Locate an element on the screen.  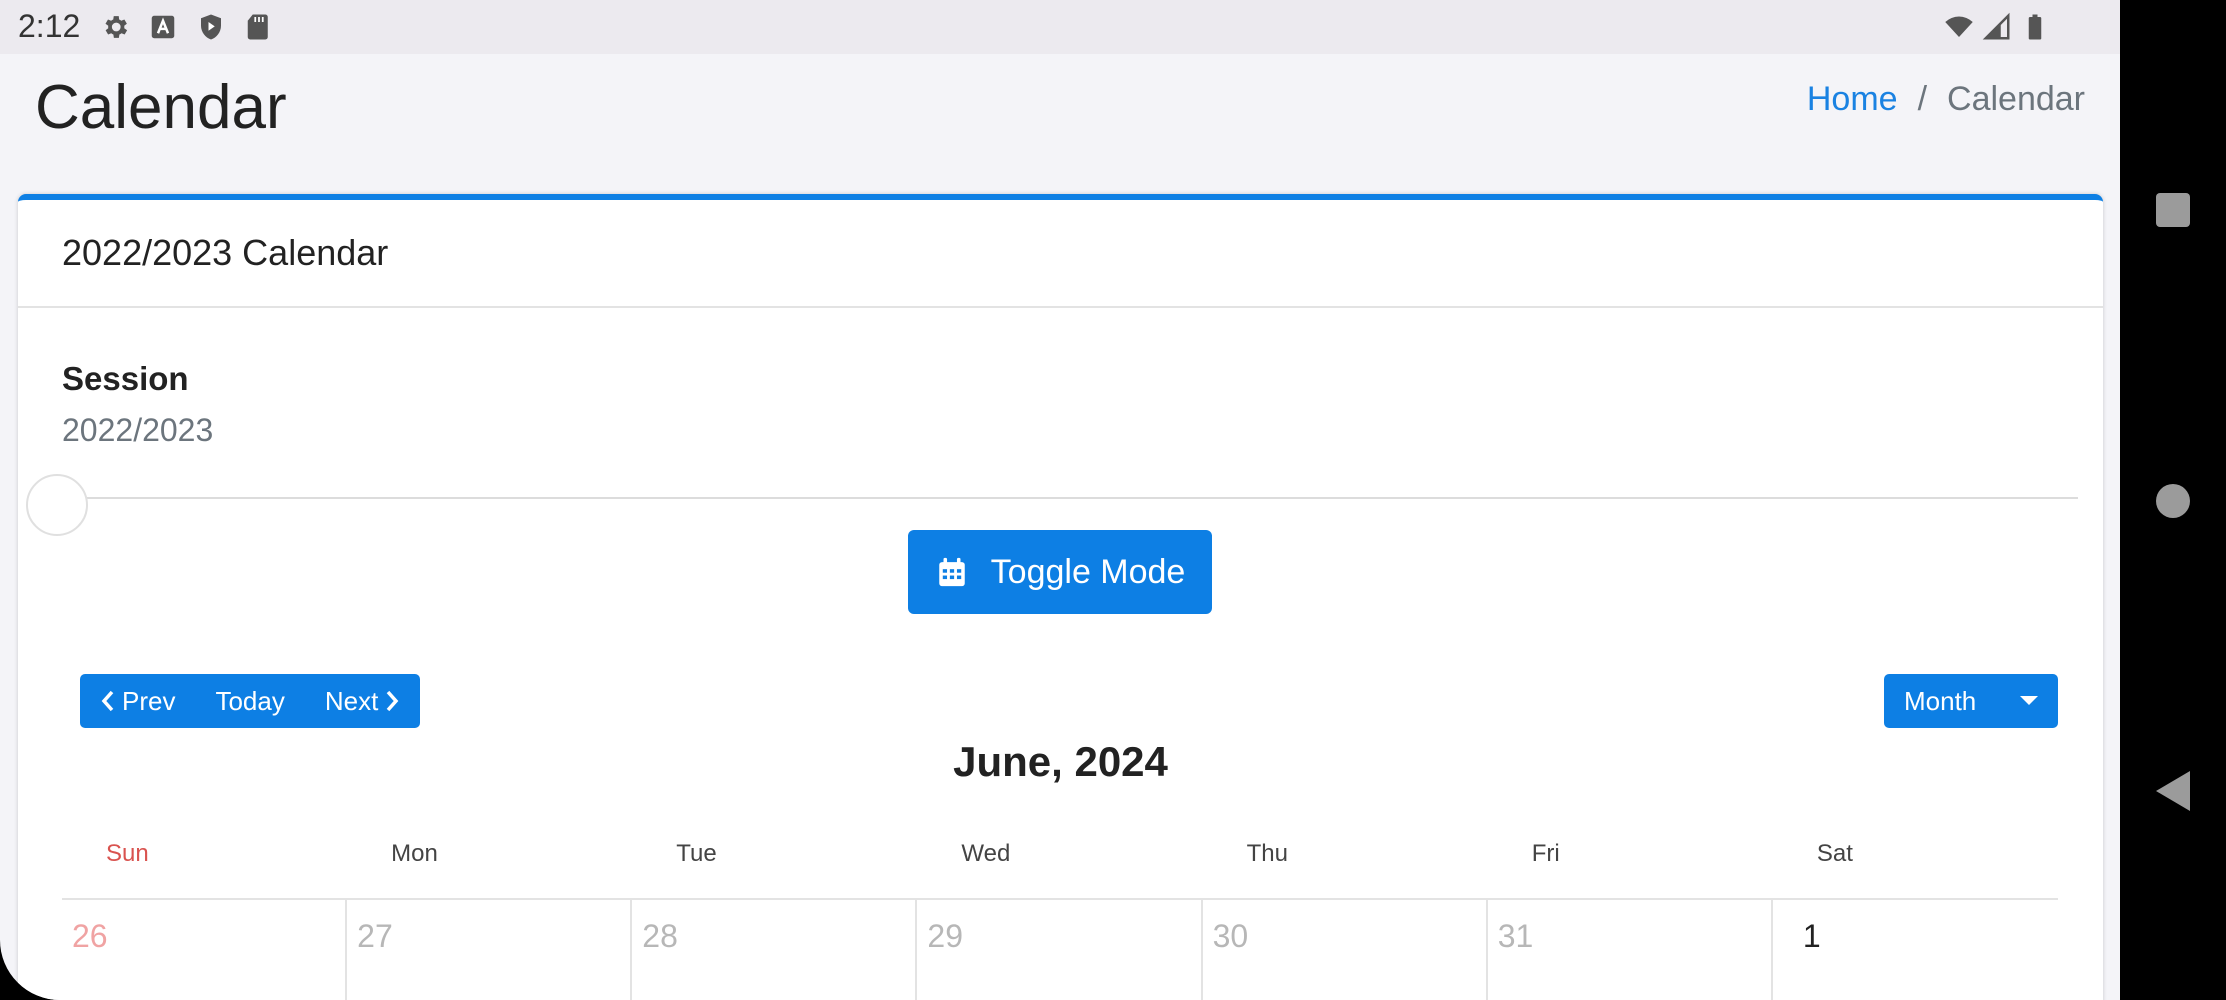
system-nav-bar is located at coordinates (2173, 500).